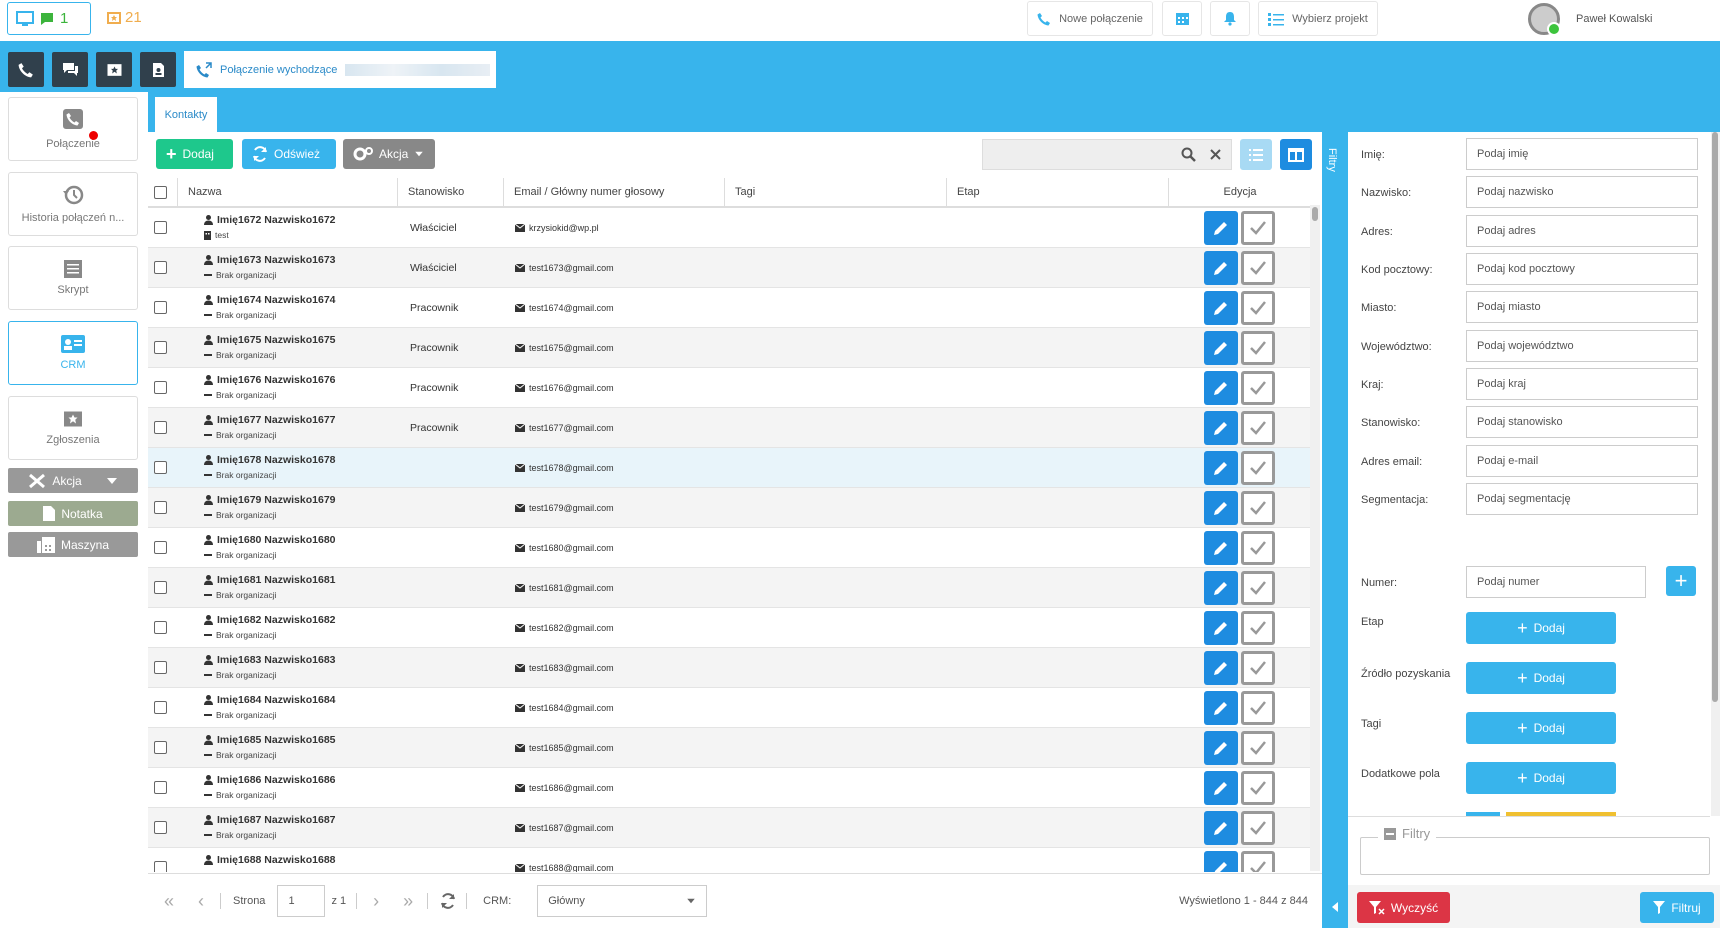 This screenshot has height=928, width=1720. What do you see at coordinates (451, 192) in the screenshot?
I see `column-header-position: Stanowisko` at bounding box center [451, 192].